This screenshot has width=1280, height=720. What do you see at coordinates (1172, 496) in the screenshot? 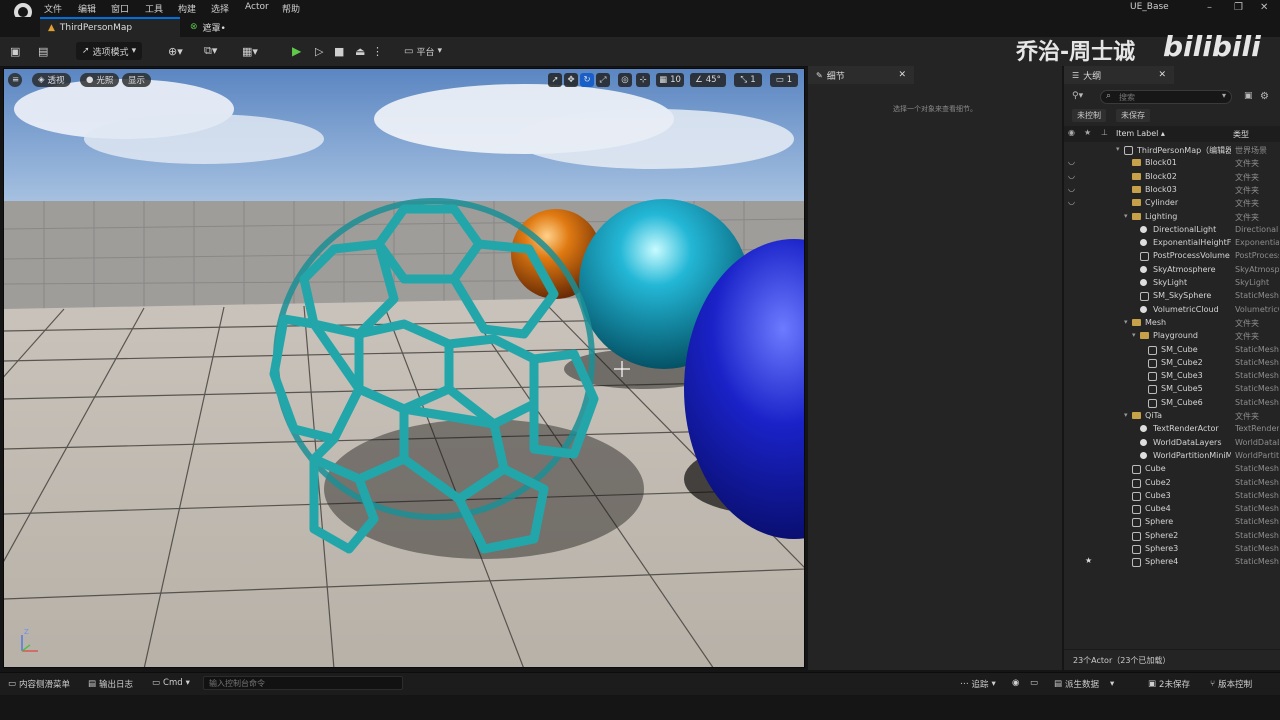
I see `outliner-row: Cube3 StaticMeshActor` at bounding box center [1172, 496].